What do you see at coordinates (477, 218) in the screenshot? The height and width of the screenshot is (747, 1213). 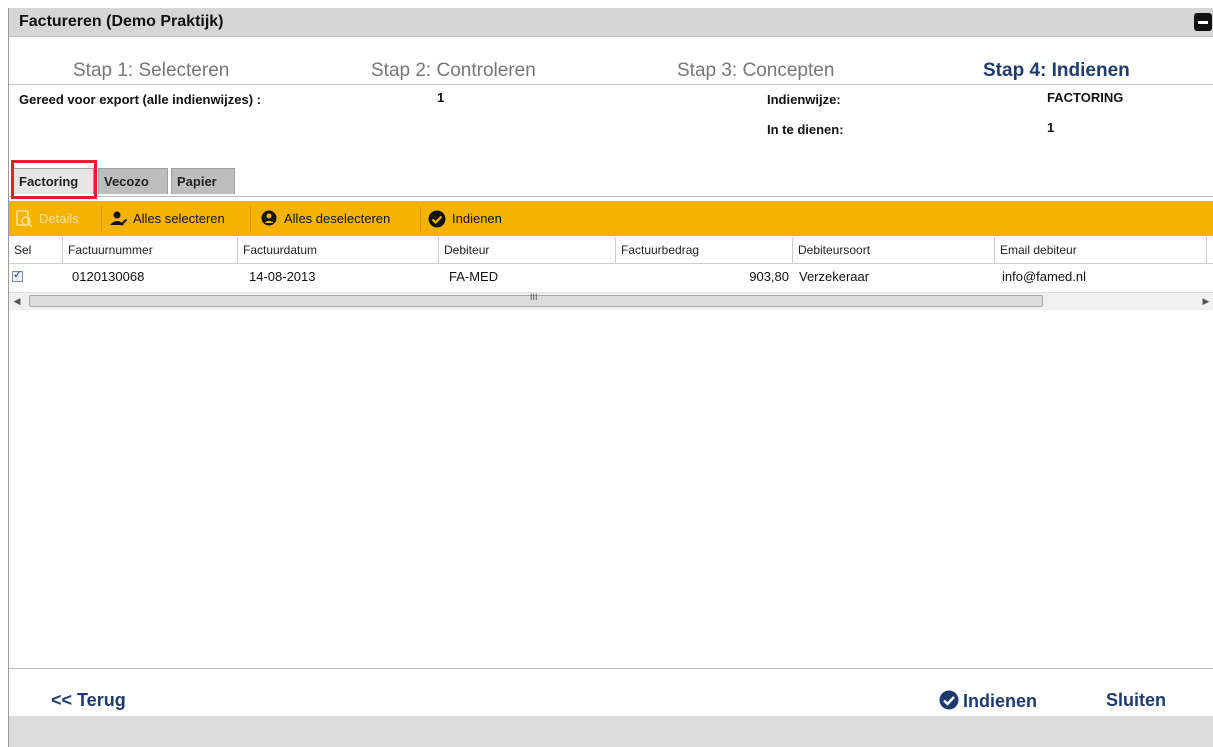 I see `submit-toolbar-label: Indienen` at bounding box center [477, 218].